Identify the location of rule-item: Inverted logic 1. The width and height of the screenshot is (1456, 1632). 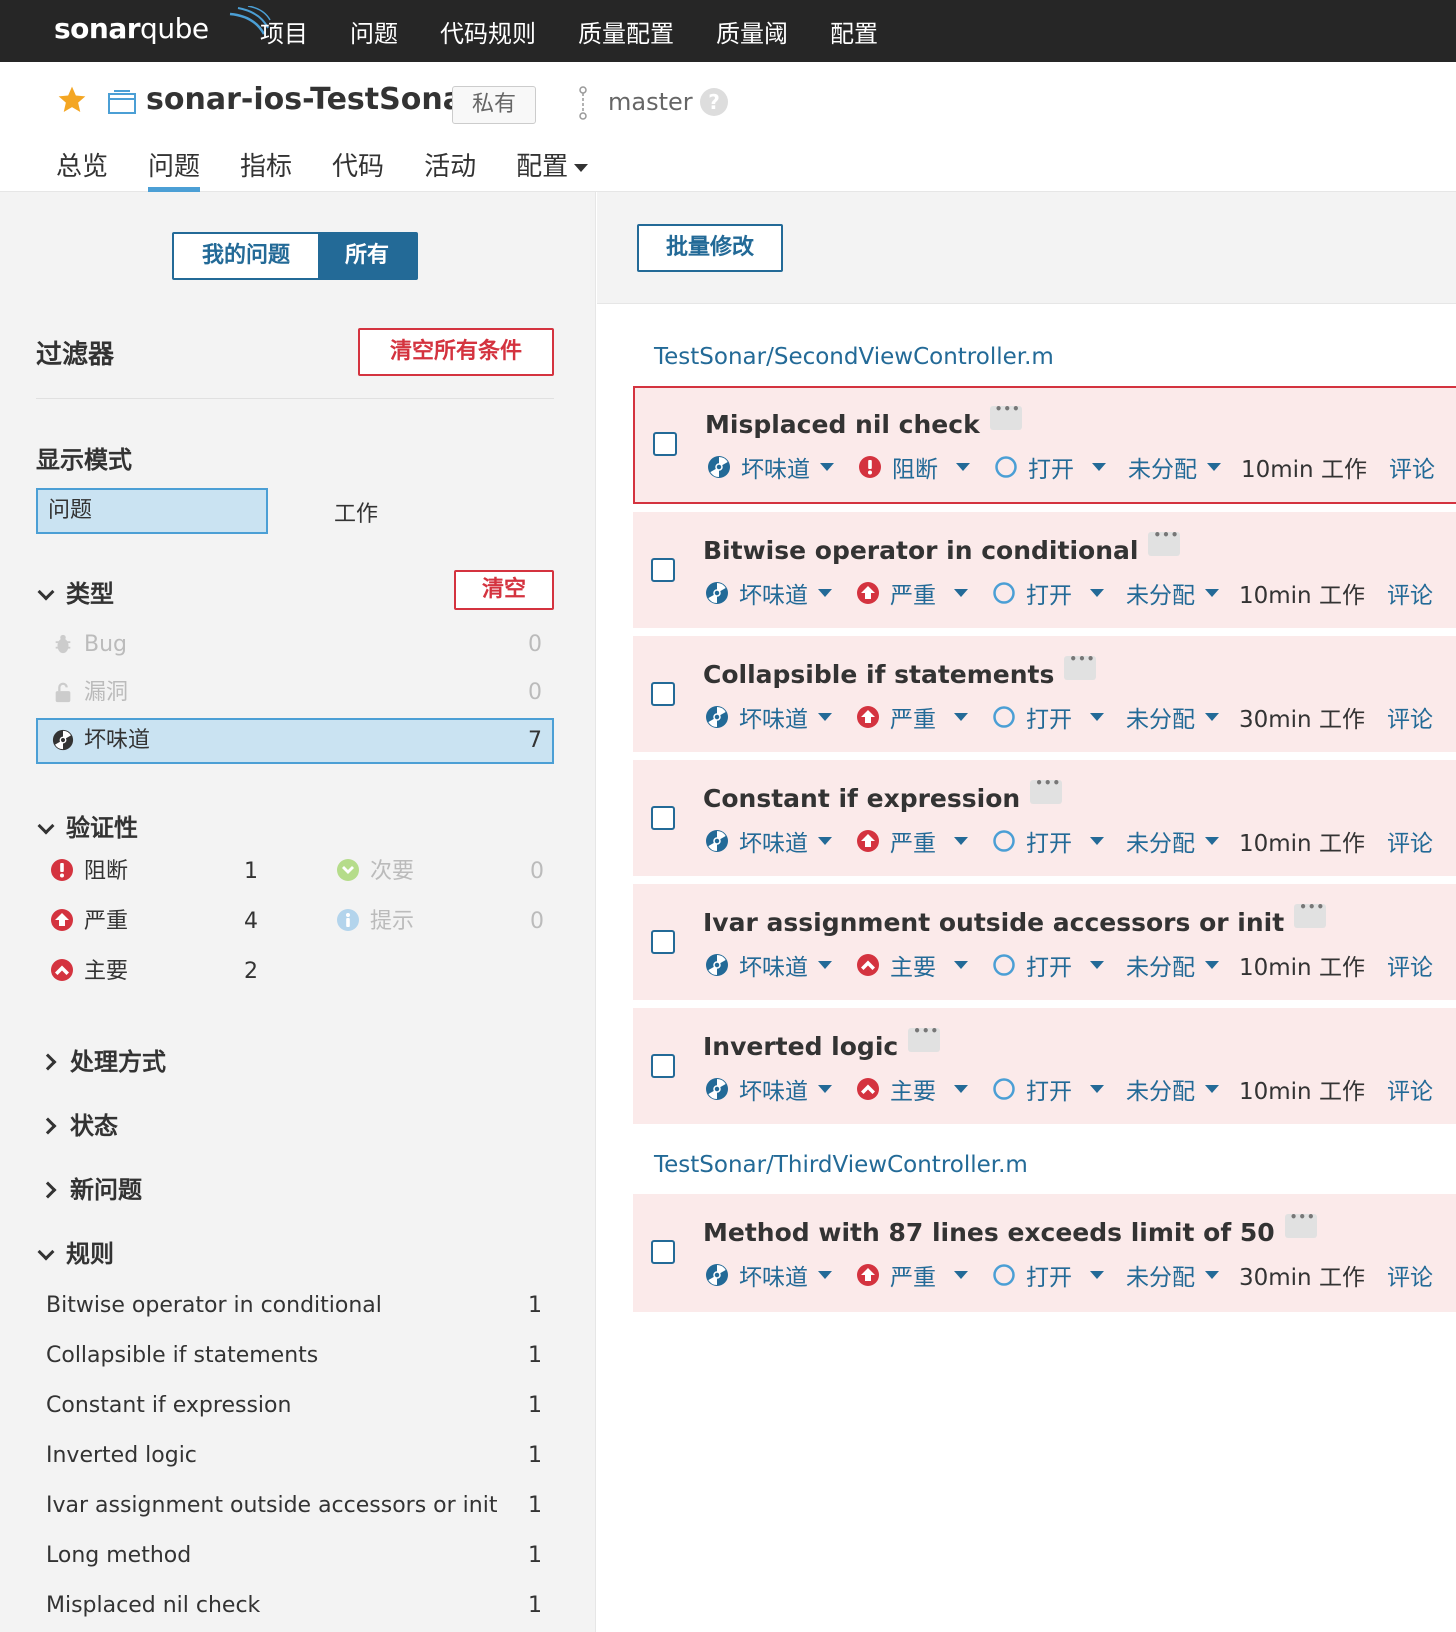
(300, 1456).